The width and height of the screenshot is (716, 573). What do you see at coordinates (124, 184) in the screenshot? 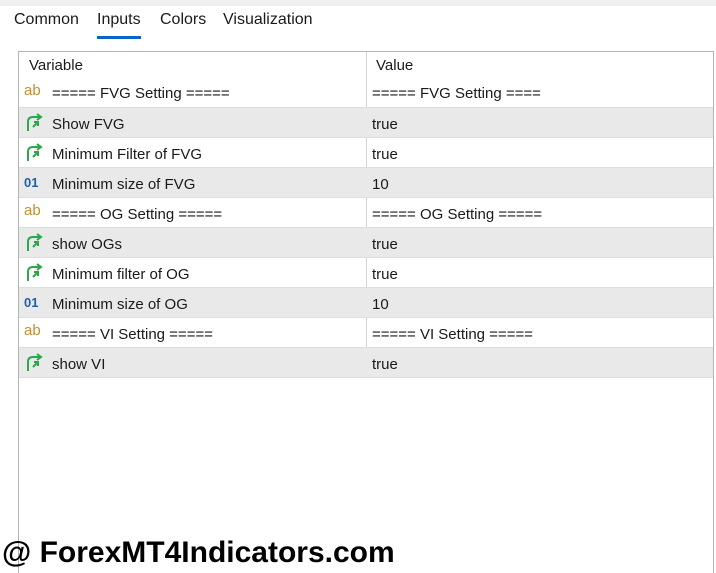
I see `variable-name: Minimum size of FVG` at bounding box center [124, 184].